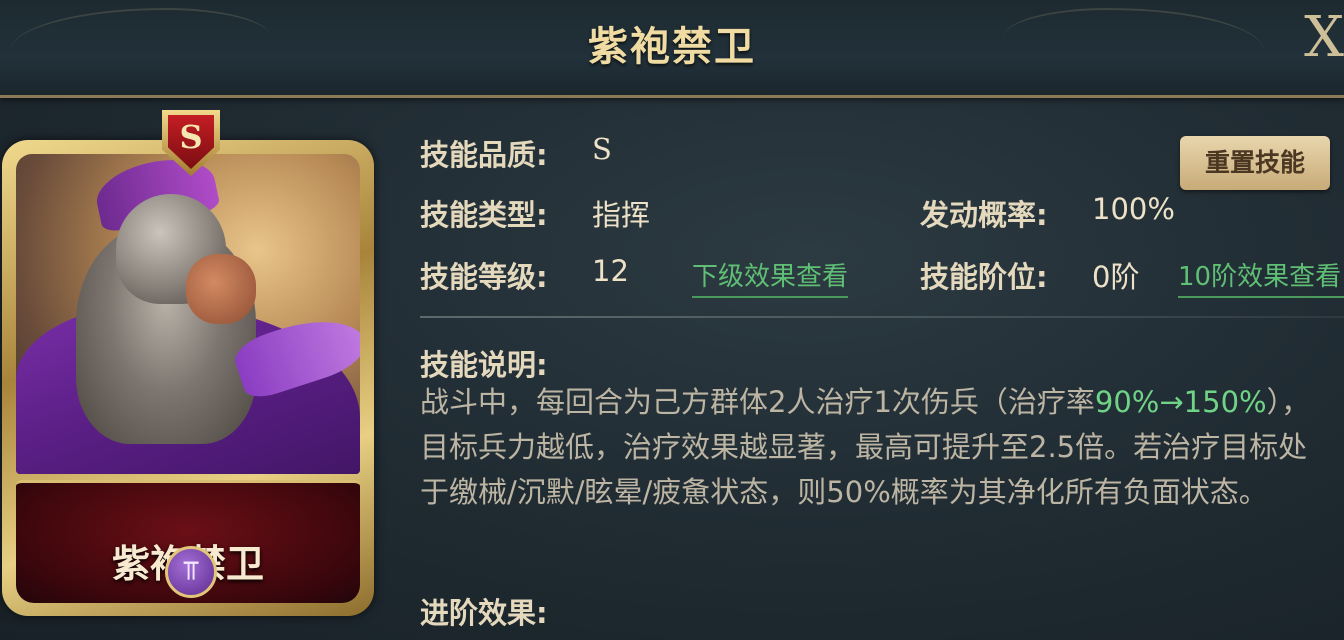 This screenshot has height=640, width=1344. What do you see at coordinates (984, 277) in the screenshot?
I see `stage-label: 技能阶位:` at bounding box center [984, 277].